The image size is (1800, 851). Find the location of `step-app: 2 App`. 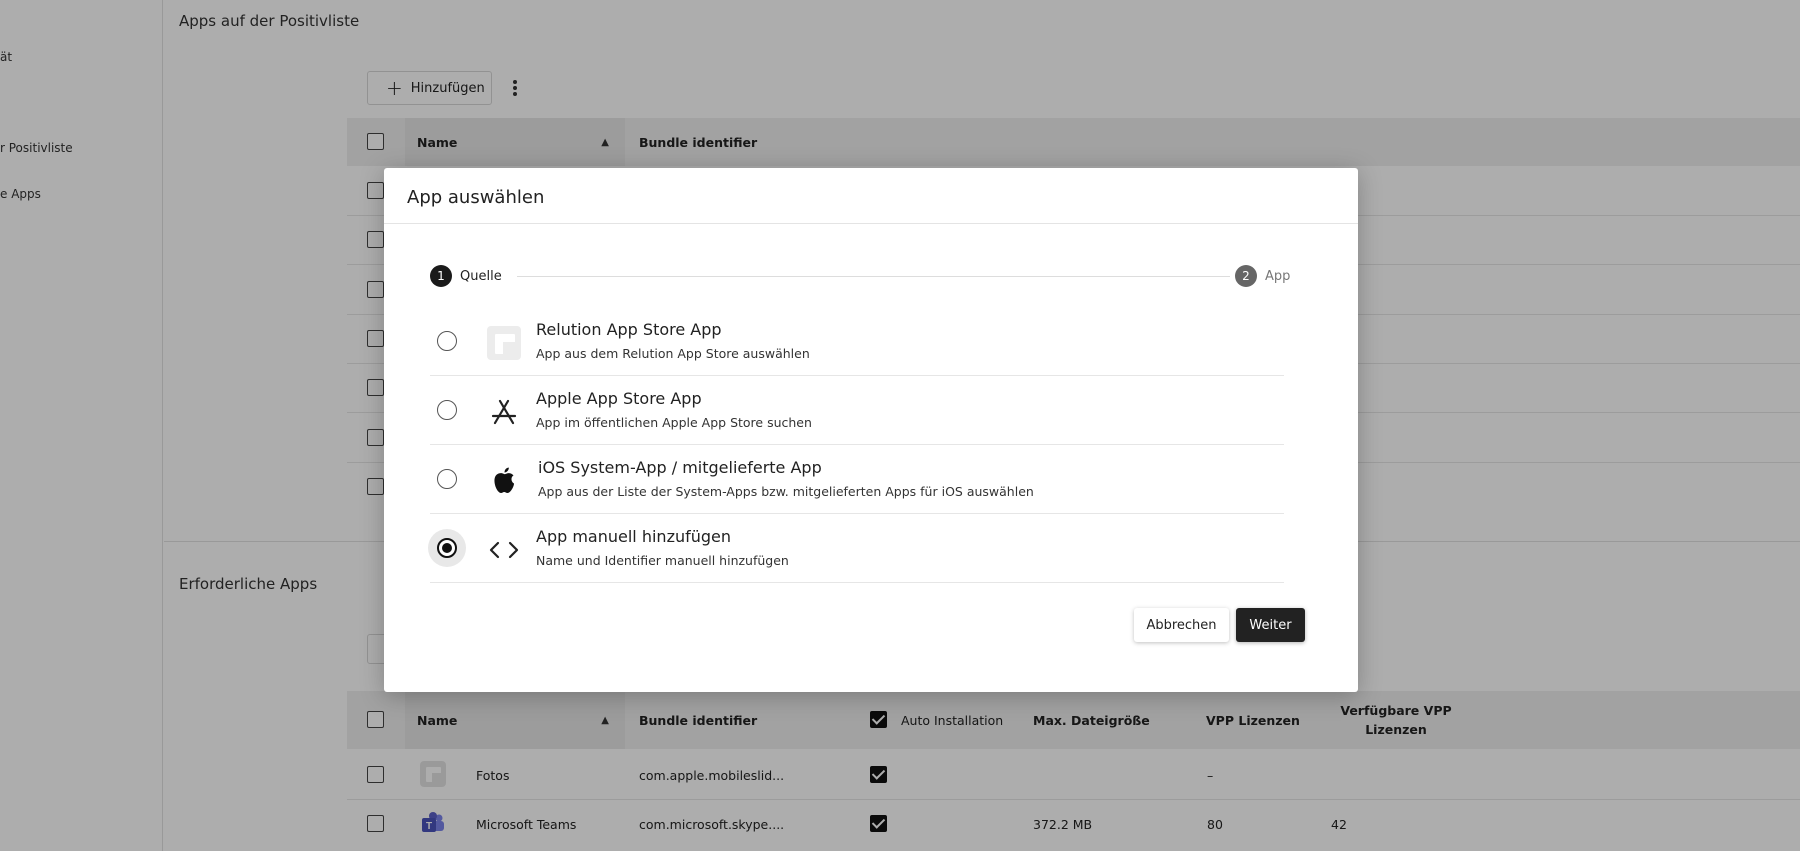

step-app: 2 App is located at coordinates (1262, 276).